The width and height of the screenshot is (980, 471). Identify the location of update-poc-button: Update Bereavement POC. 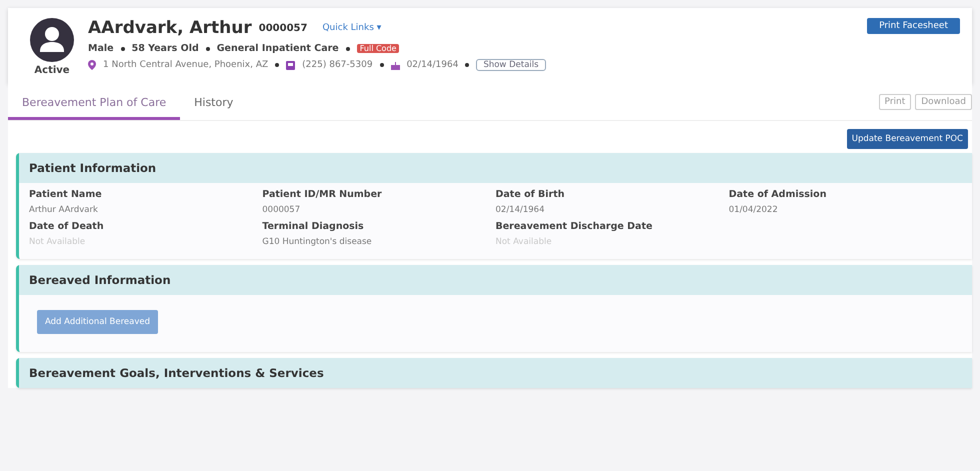
(907, 139).